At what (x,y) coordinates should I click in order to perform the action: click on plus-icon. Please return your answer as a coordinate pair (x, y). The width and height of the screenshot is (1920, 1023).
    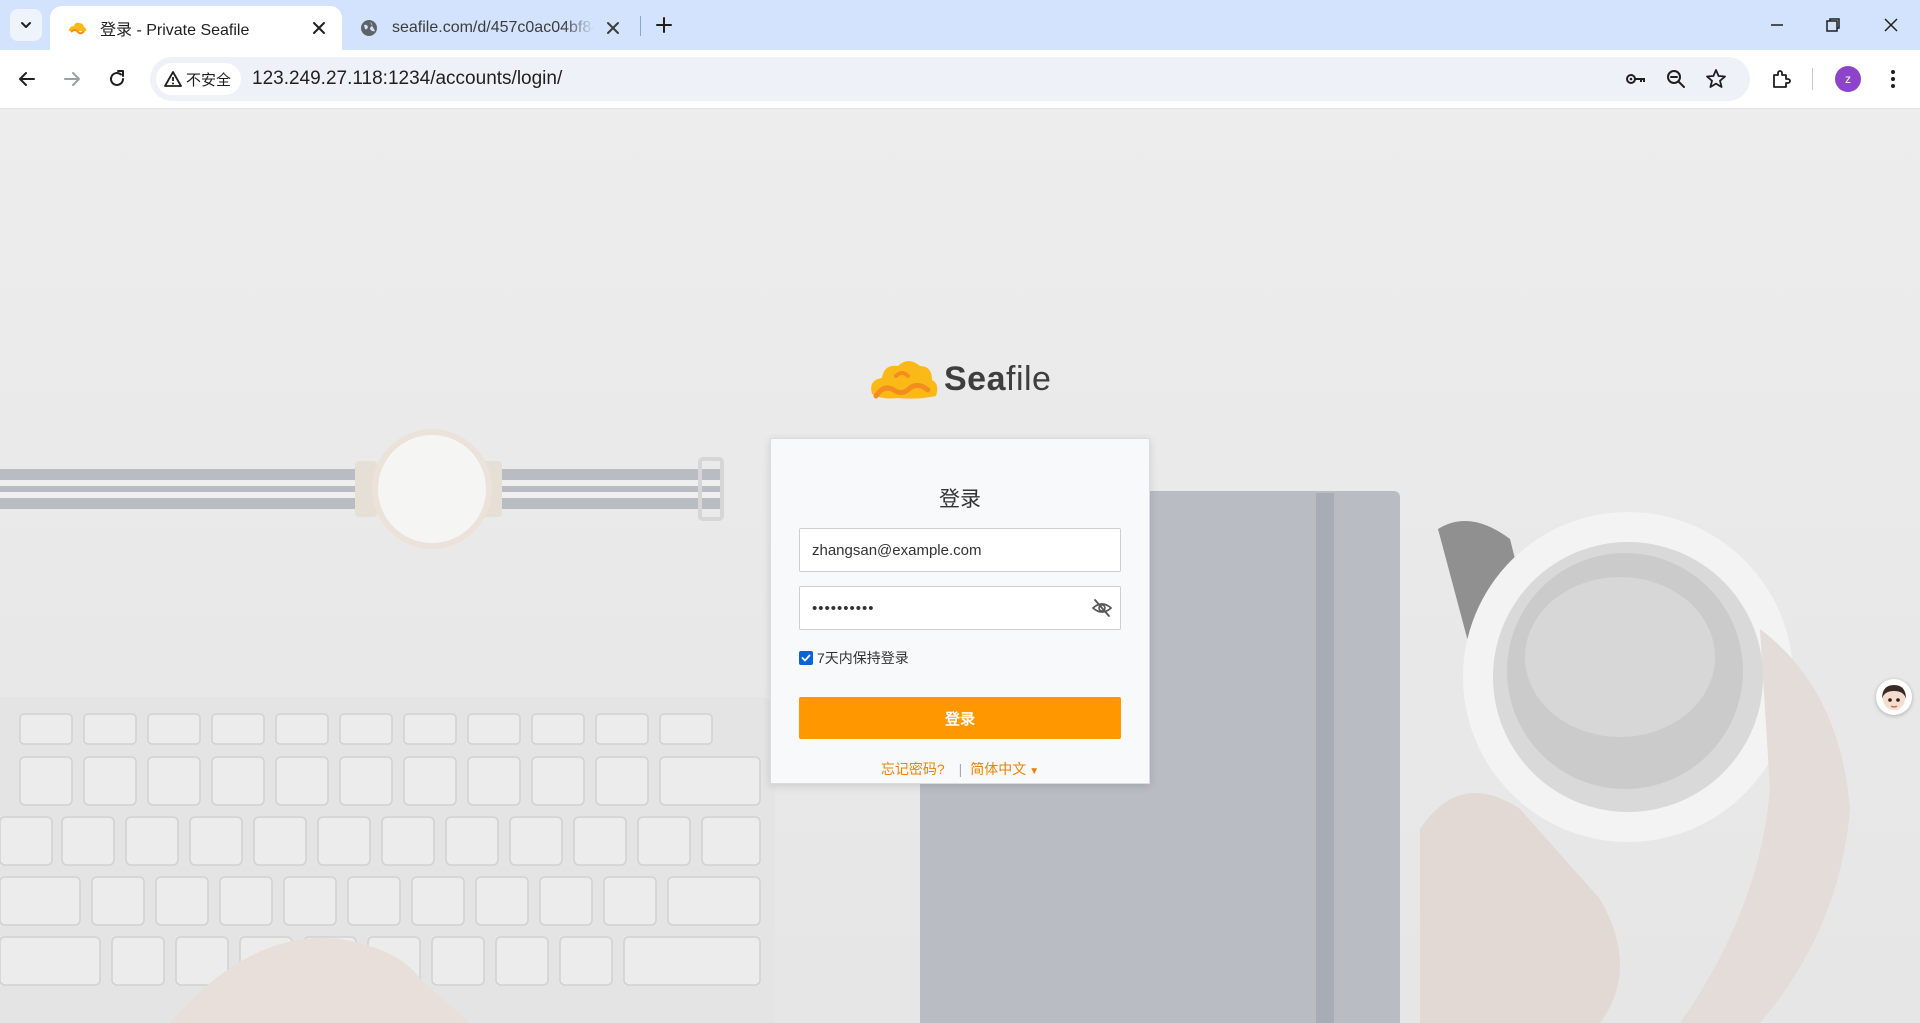
    Looking at the image, I should click on (664, 25).